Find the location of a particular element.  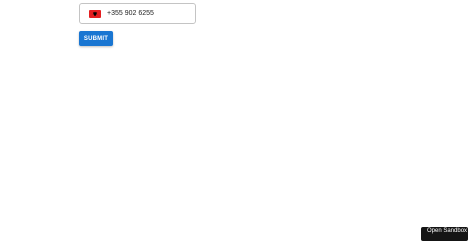

phone-number-input is located at coordinates (147, 13).